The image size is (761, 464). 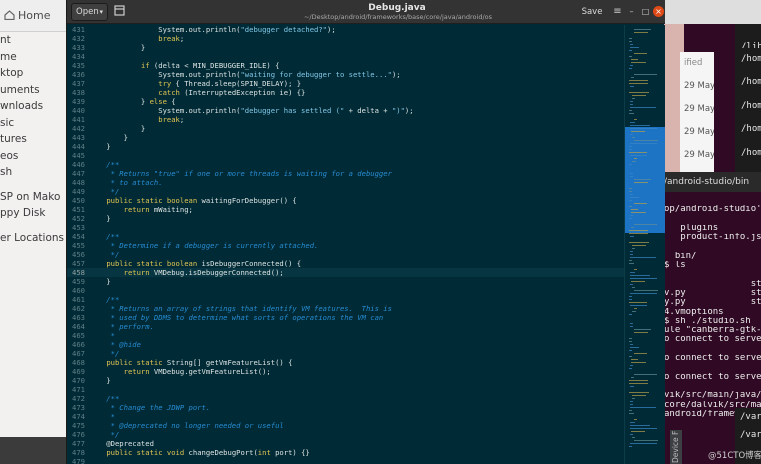 What do you see at coordinates (712, 182) in the screenshot?
I see `terminal-title: /android-studio/bin` at bounding box center [712, 182].